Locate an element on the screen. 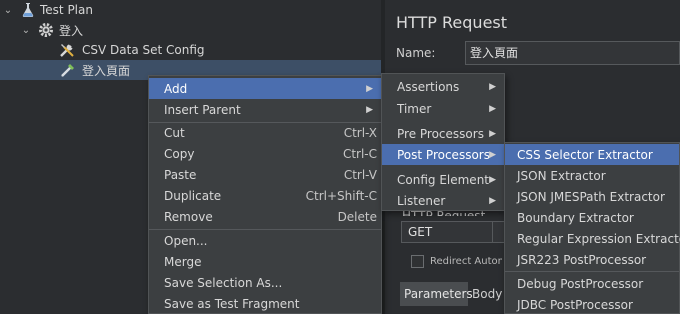 The height and width of the screenshot is (314, 680). shortcut-label: Delete is located at coordinates (357, 216).